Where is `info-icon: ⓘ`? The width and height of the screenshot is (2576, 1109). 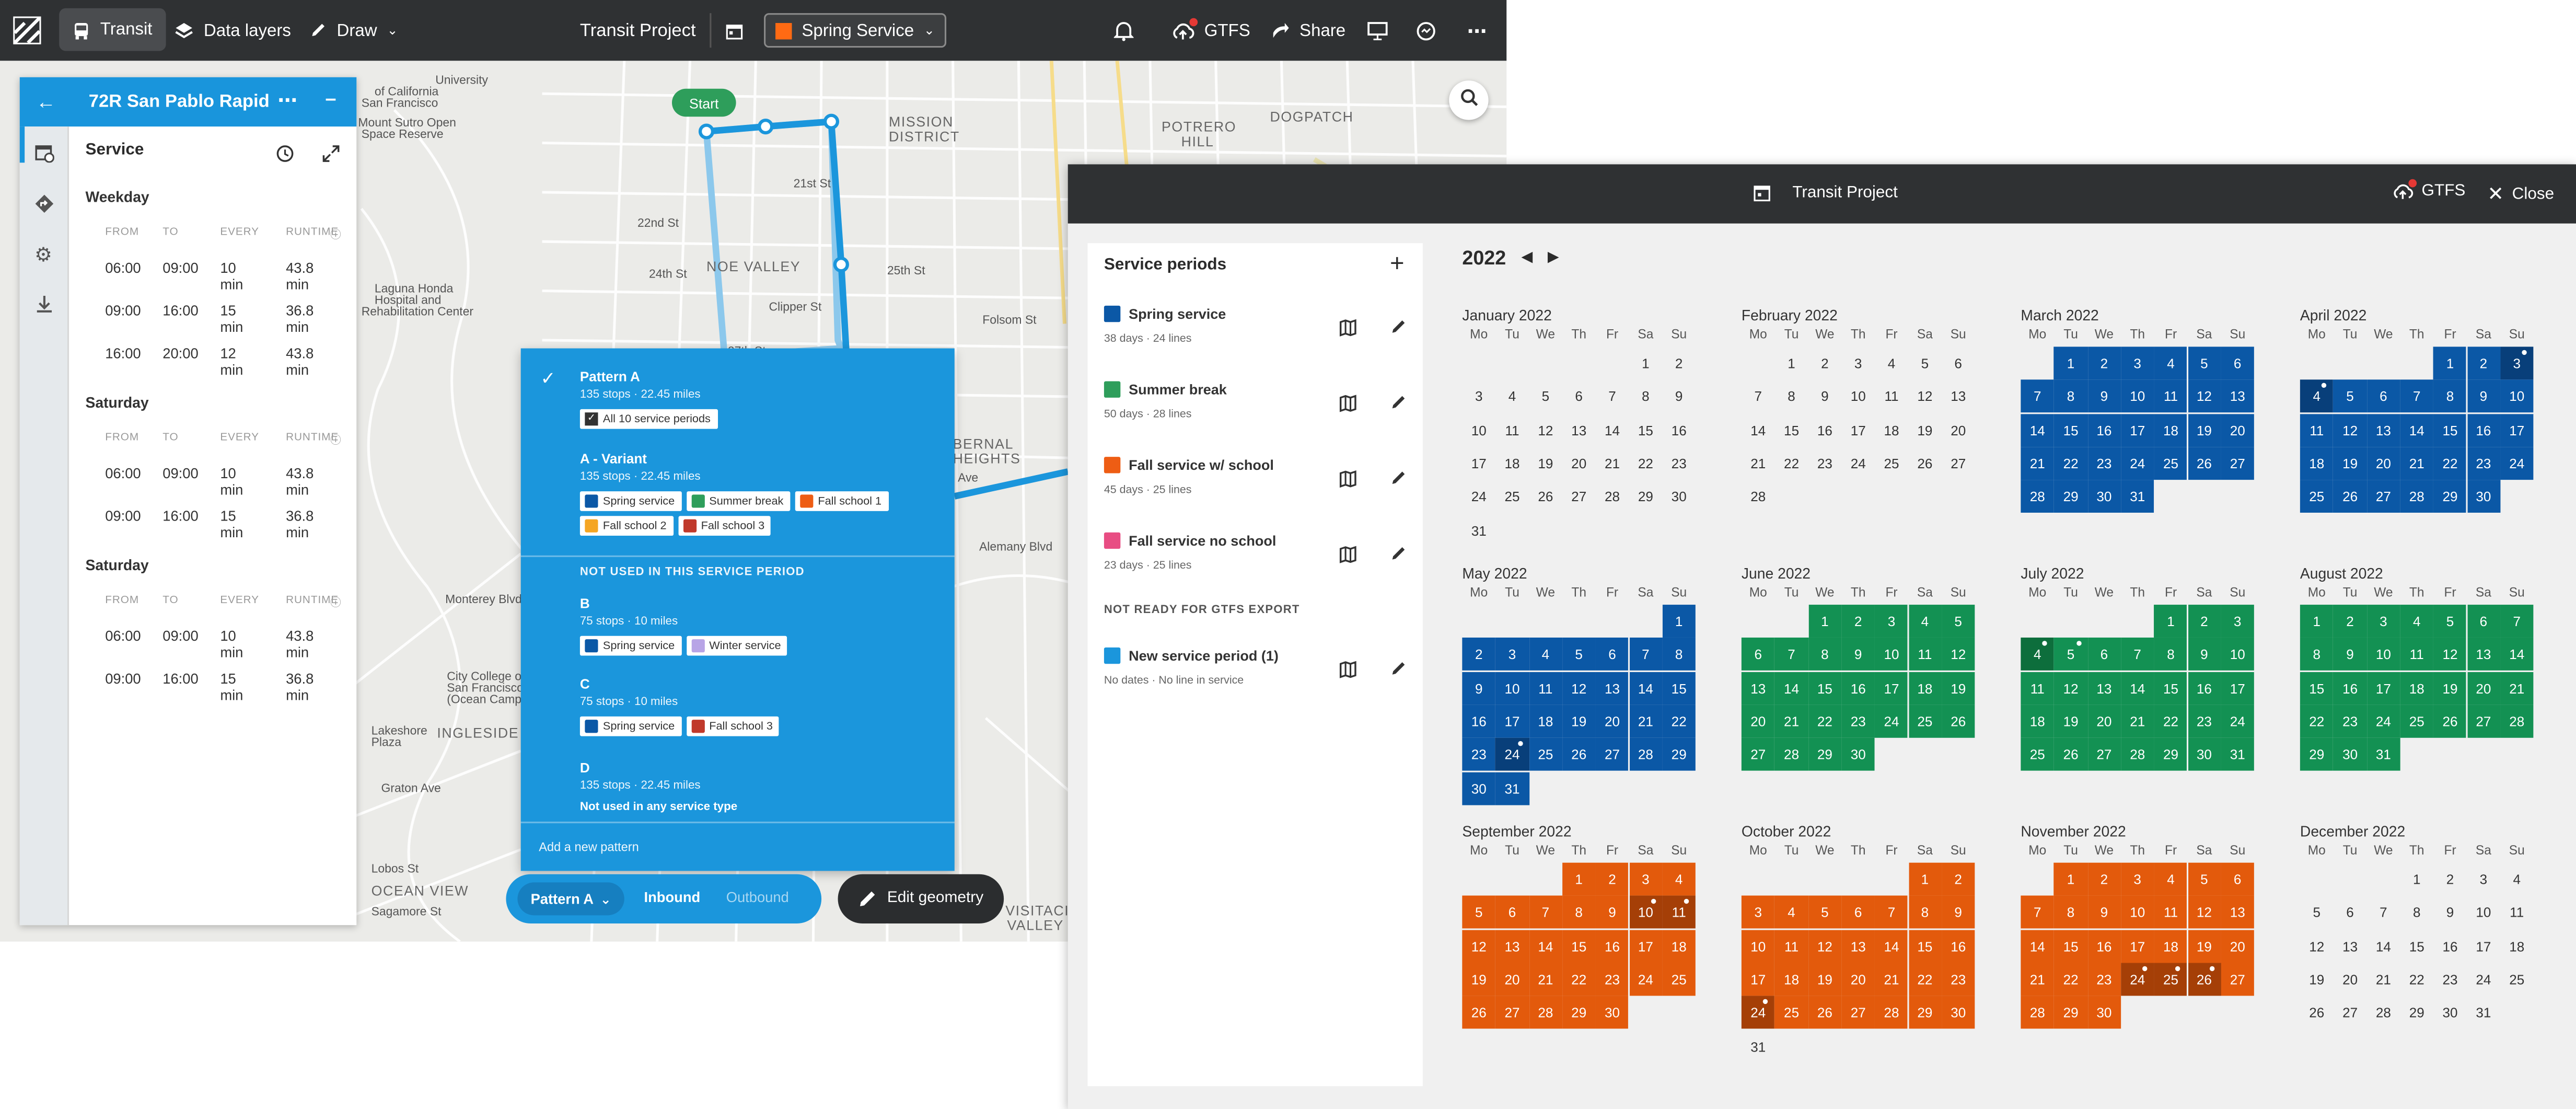
info-icon: ⓘ is located at coordinates (336, 233).